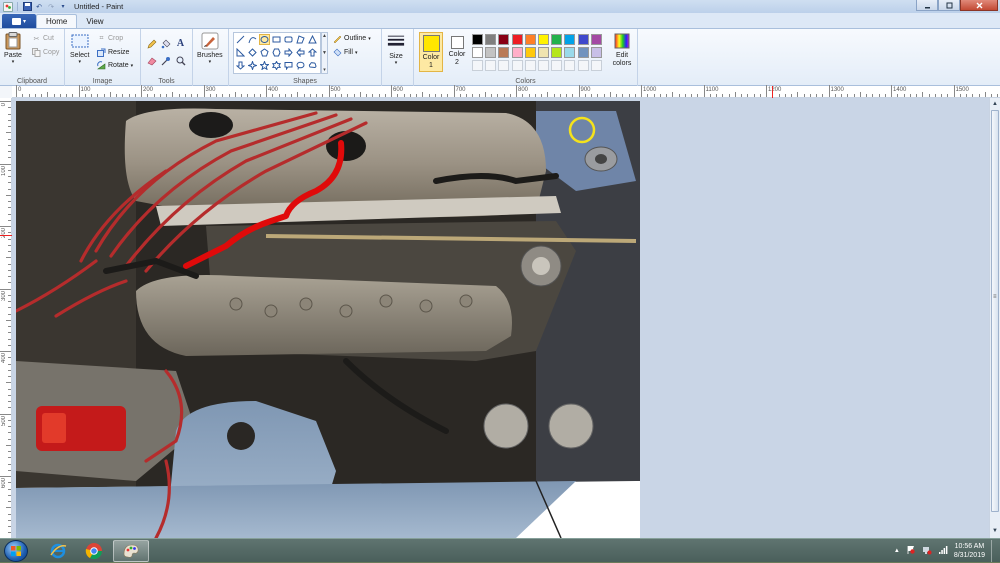 This screenshot has height=563, width=1000. I want to click on pencil-icon, so click(151, 43).